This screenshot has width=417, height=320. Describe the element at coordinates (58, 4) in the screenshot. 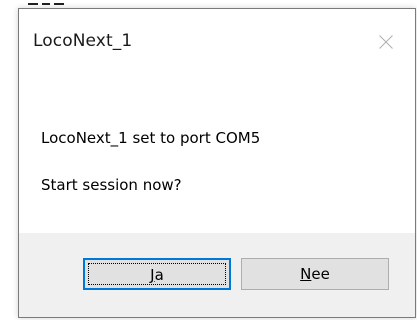

I see `background-window-fragment` at that location.